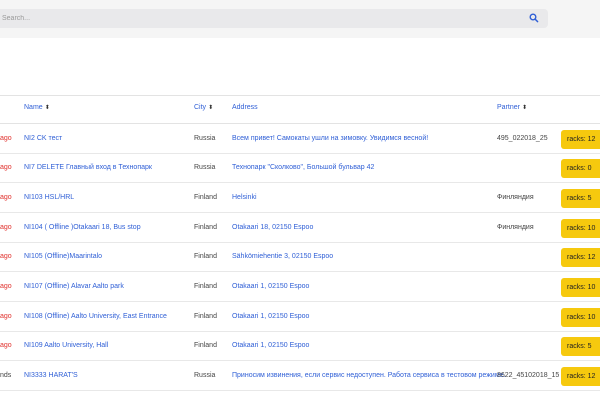  Describe the element at coordinates (300, 95) in the screenshot. I see `header-top-divider` at that location.